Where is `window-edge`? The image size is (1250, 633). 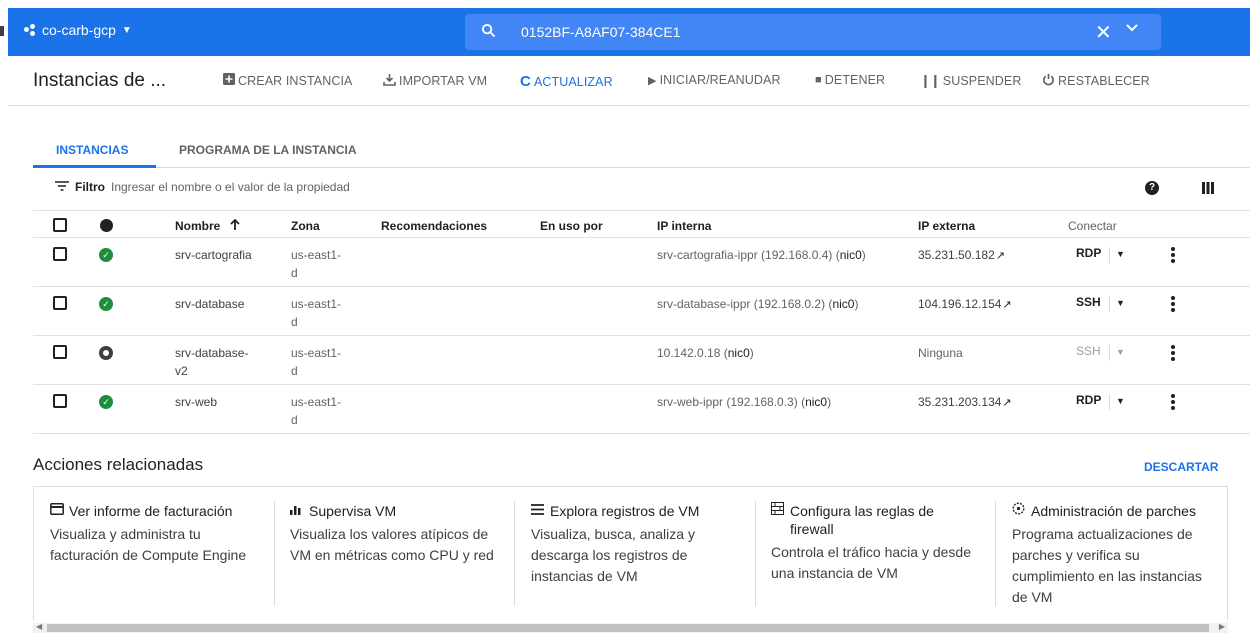 window-edge is located at coordinates (2, 31).